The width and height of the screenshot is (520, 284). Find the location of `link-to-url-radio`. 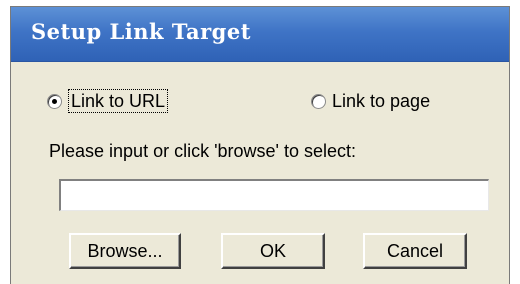

link-to-url-radio is located at coordinates (54, 101).